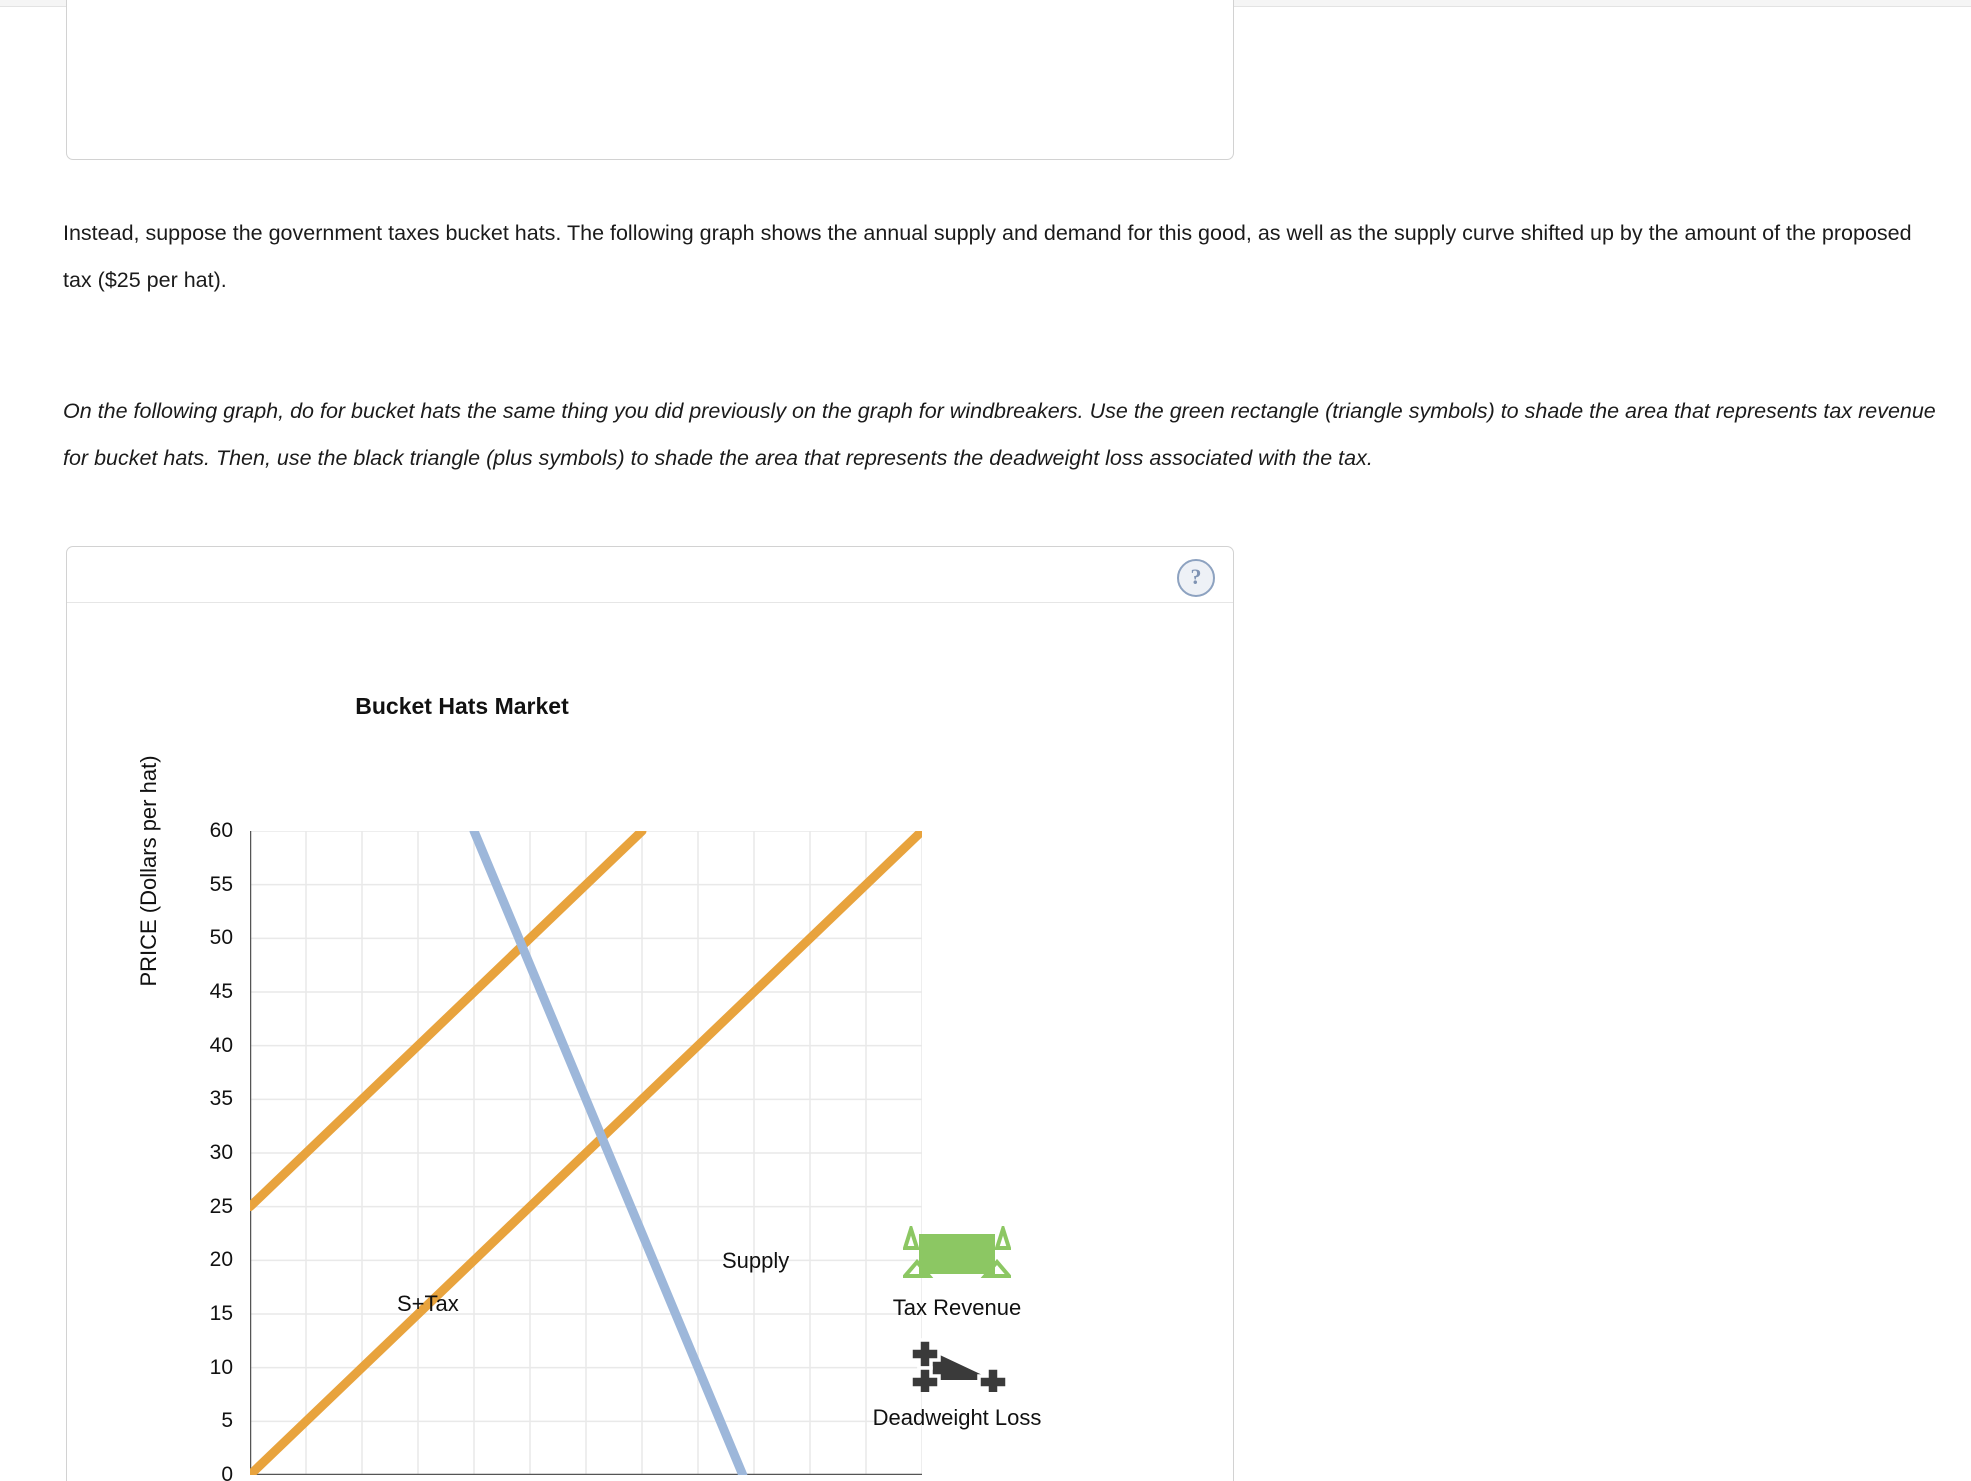 The width and height of the screenshot is (1971, 1481). I want to click on chart-title: Bucket Hats Market, so click(462, 706).